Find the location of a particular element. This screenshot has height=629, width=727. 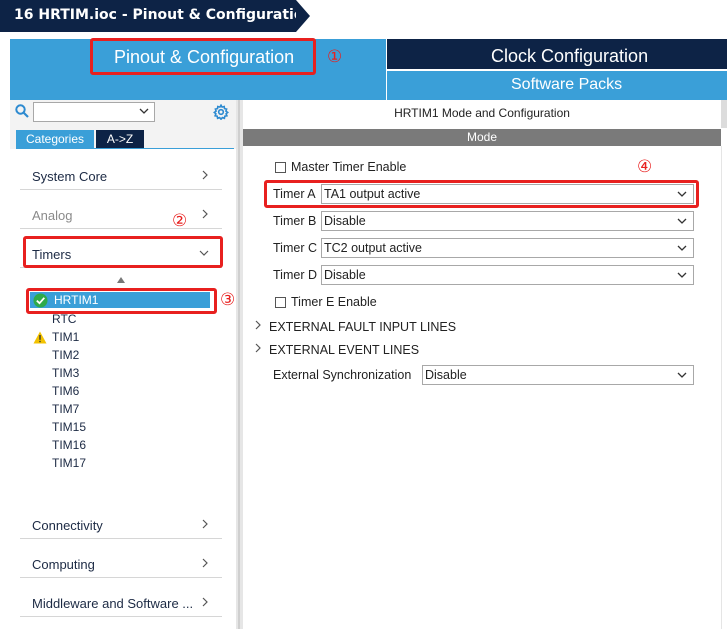

list-item-tim3: TIM3 is located at coordinates (65, 373).